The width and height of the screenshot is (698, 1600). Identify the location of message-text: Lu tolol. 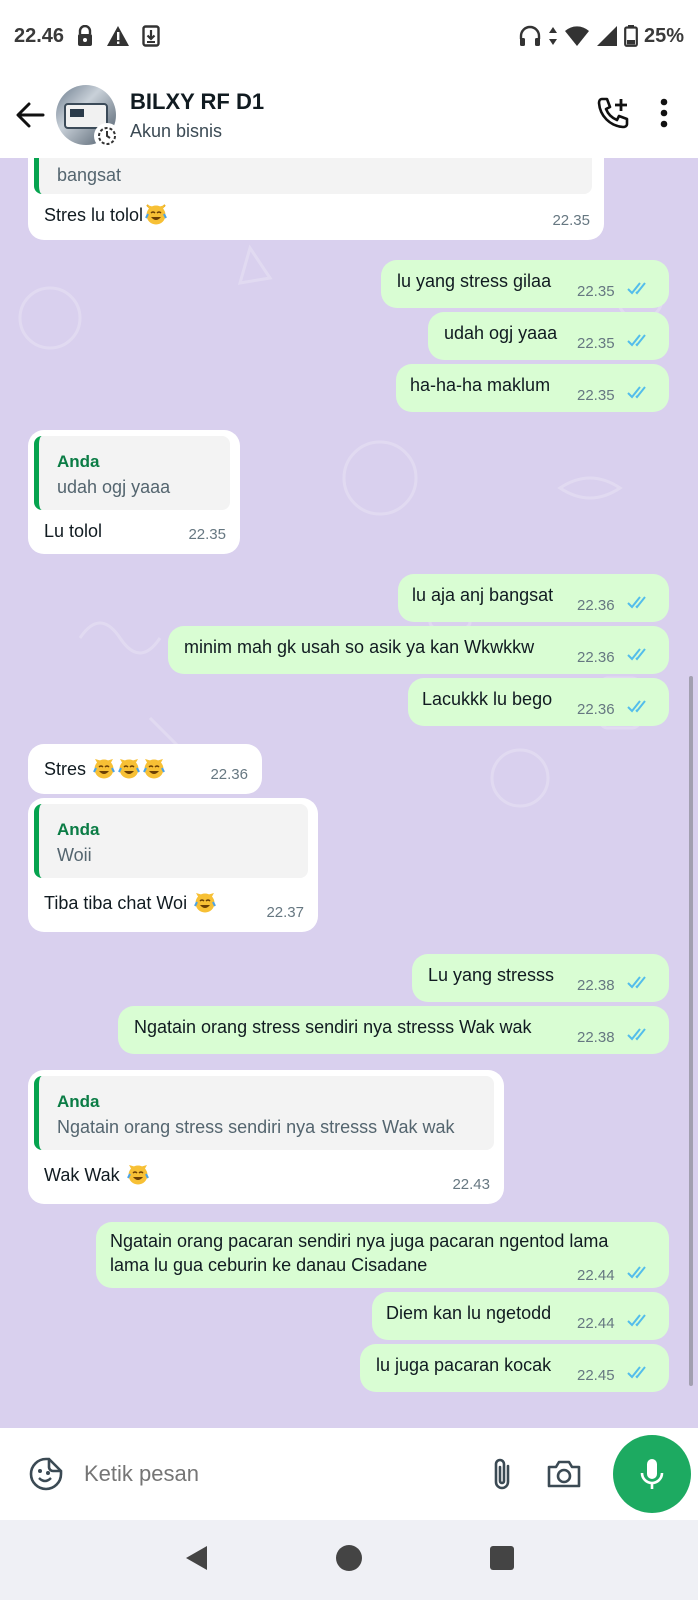
(73, 531).